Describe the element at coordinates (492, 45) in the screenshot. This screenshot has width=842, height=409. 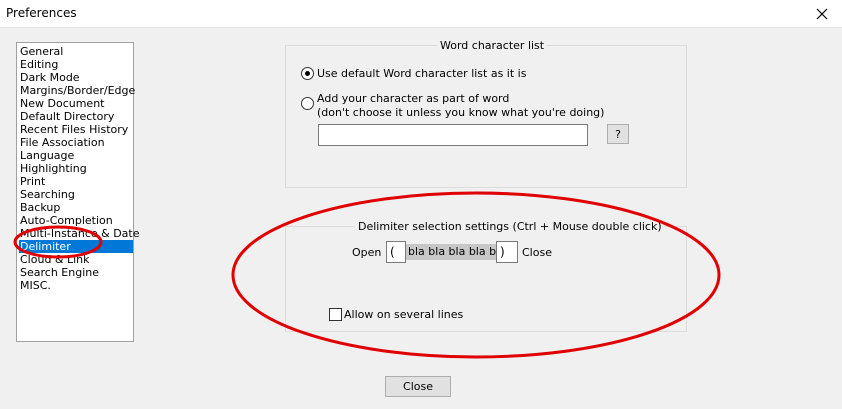
I see `word-char-legend: Word character list` at that location.